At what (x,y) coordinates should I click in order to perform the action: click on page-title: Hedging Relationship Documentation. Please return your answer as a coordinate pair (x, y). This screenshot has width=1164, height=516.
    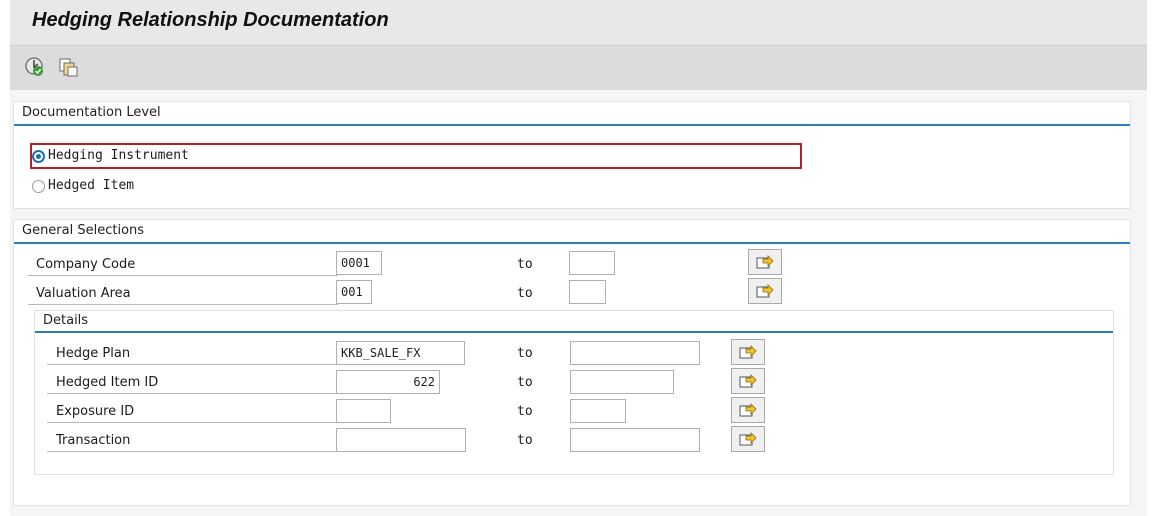
    Looking at the image, I should click on (210, 20).